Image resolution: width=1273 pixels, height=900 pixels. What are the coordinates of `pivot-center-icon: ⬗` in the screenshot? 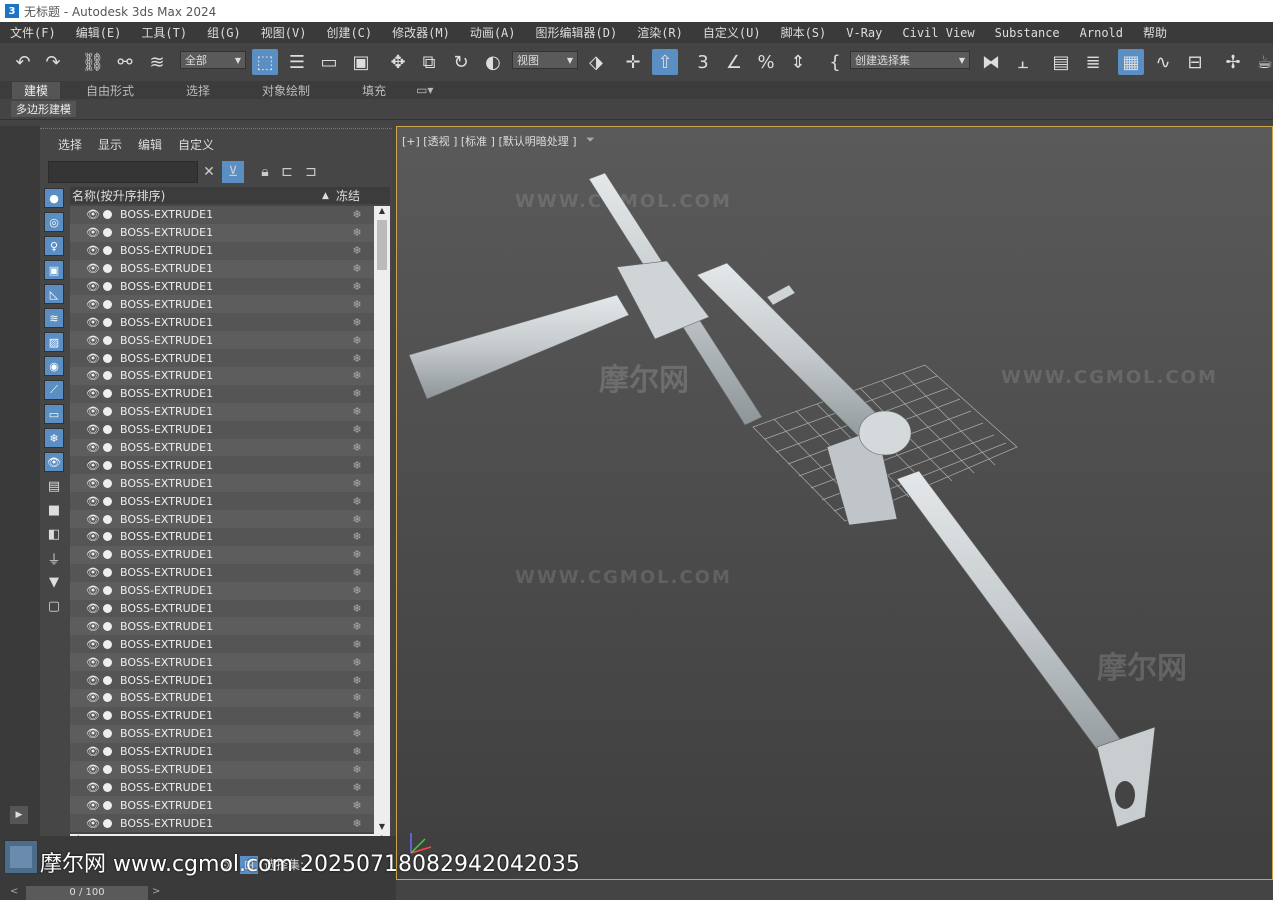 It's located at (596, 62).